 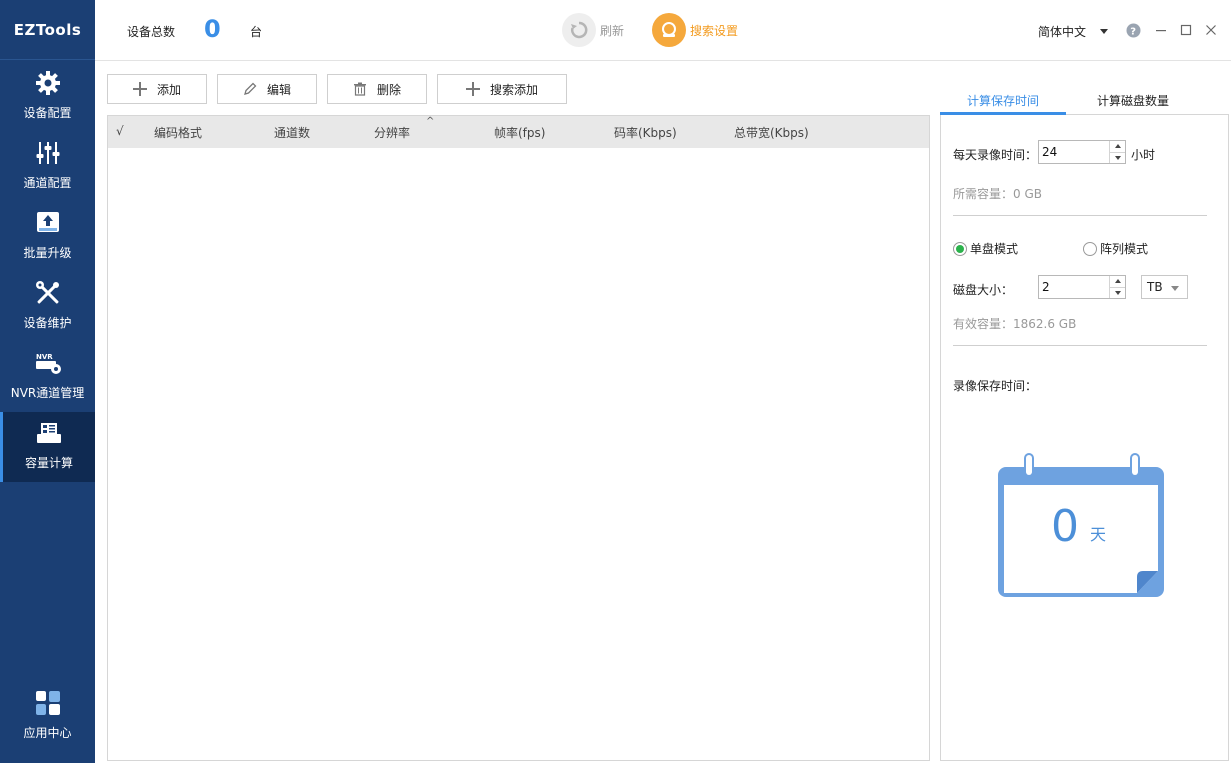 I want to click on maximize-icon, so click(x=1186, y=30).